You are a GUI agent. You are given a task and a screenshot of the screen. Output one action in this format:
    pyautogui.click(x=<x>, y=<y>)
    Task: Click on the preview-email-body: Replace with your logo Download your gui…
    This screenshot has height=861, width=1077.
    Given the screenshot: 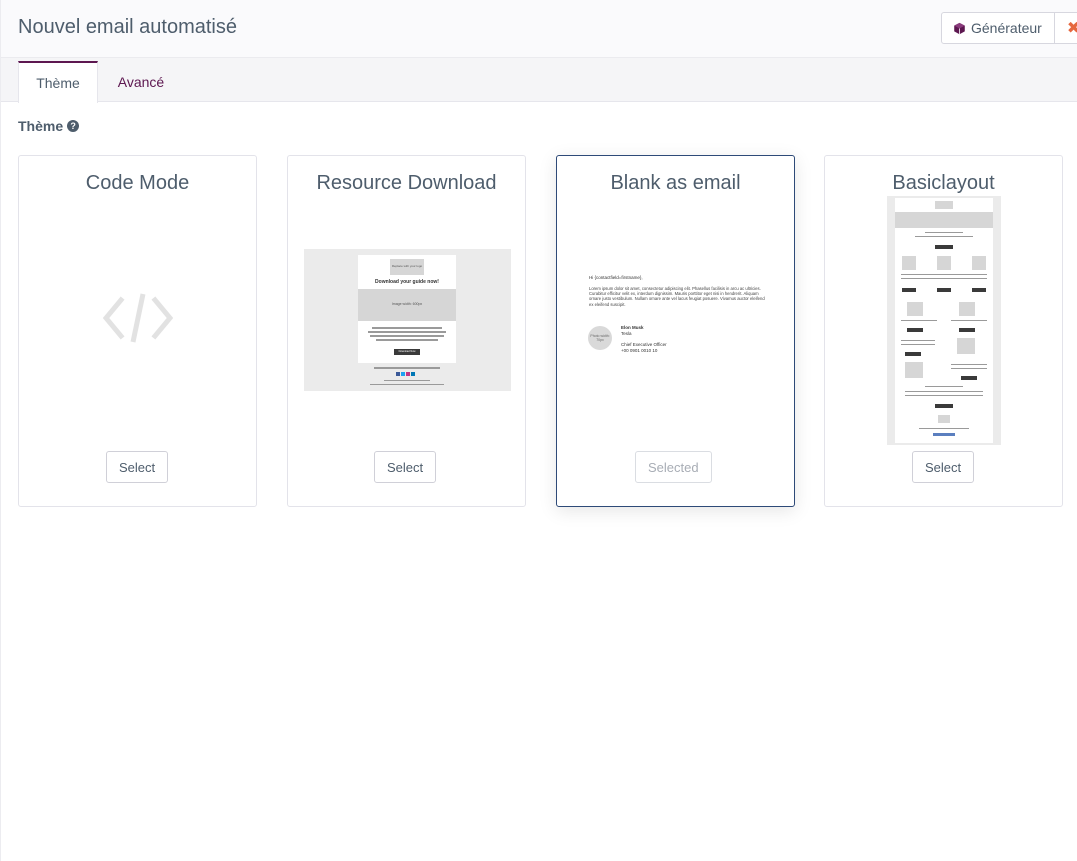 What is the action you would take?
    pyautogui.click(x=407, y=309)
    